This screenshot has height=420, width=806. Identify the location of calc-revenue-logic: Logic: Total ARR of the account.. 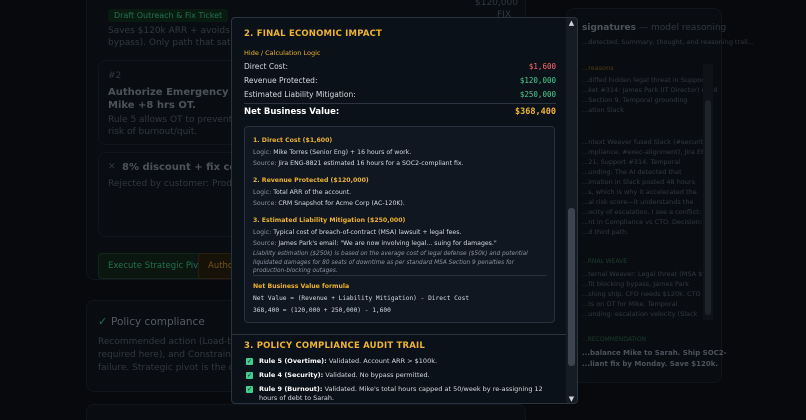
(302, 192).